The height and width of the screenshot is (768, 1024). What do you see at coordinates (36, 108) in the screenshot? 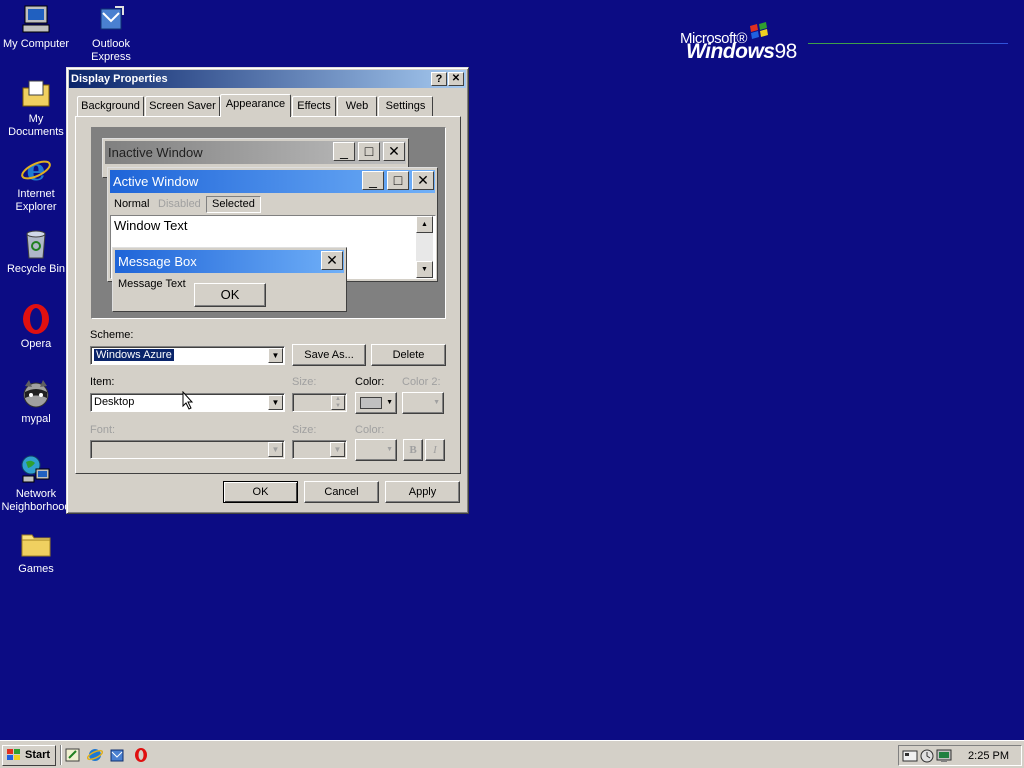
I see `desktop-icon-my-documents: My Documents` at bounding box center [36, 108].